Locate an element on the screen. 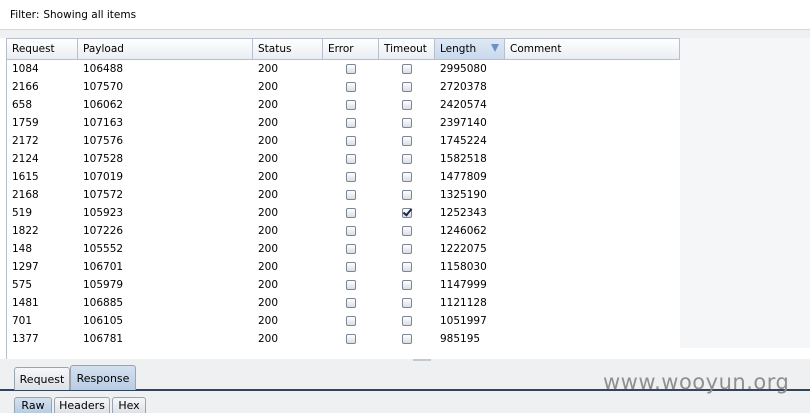 This screenshot has width=810, height=413. table-row: 575 105979 200 1147999 is located at coordinates (408, 285).